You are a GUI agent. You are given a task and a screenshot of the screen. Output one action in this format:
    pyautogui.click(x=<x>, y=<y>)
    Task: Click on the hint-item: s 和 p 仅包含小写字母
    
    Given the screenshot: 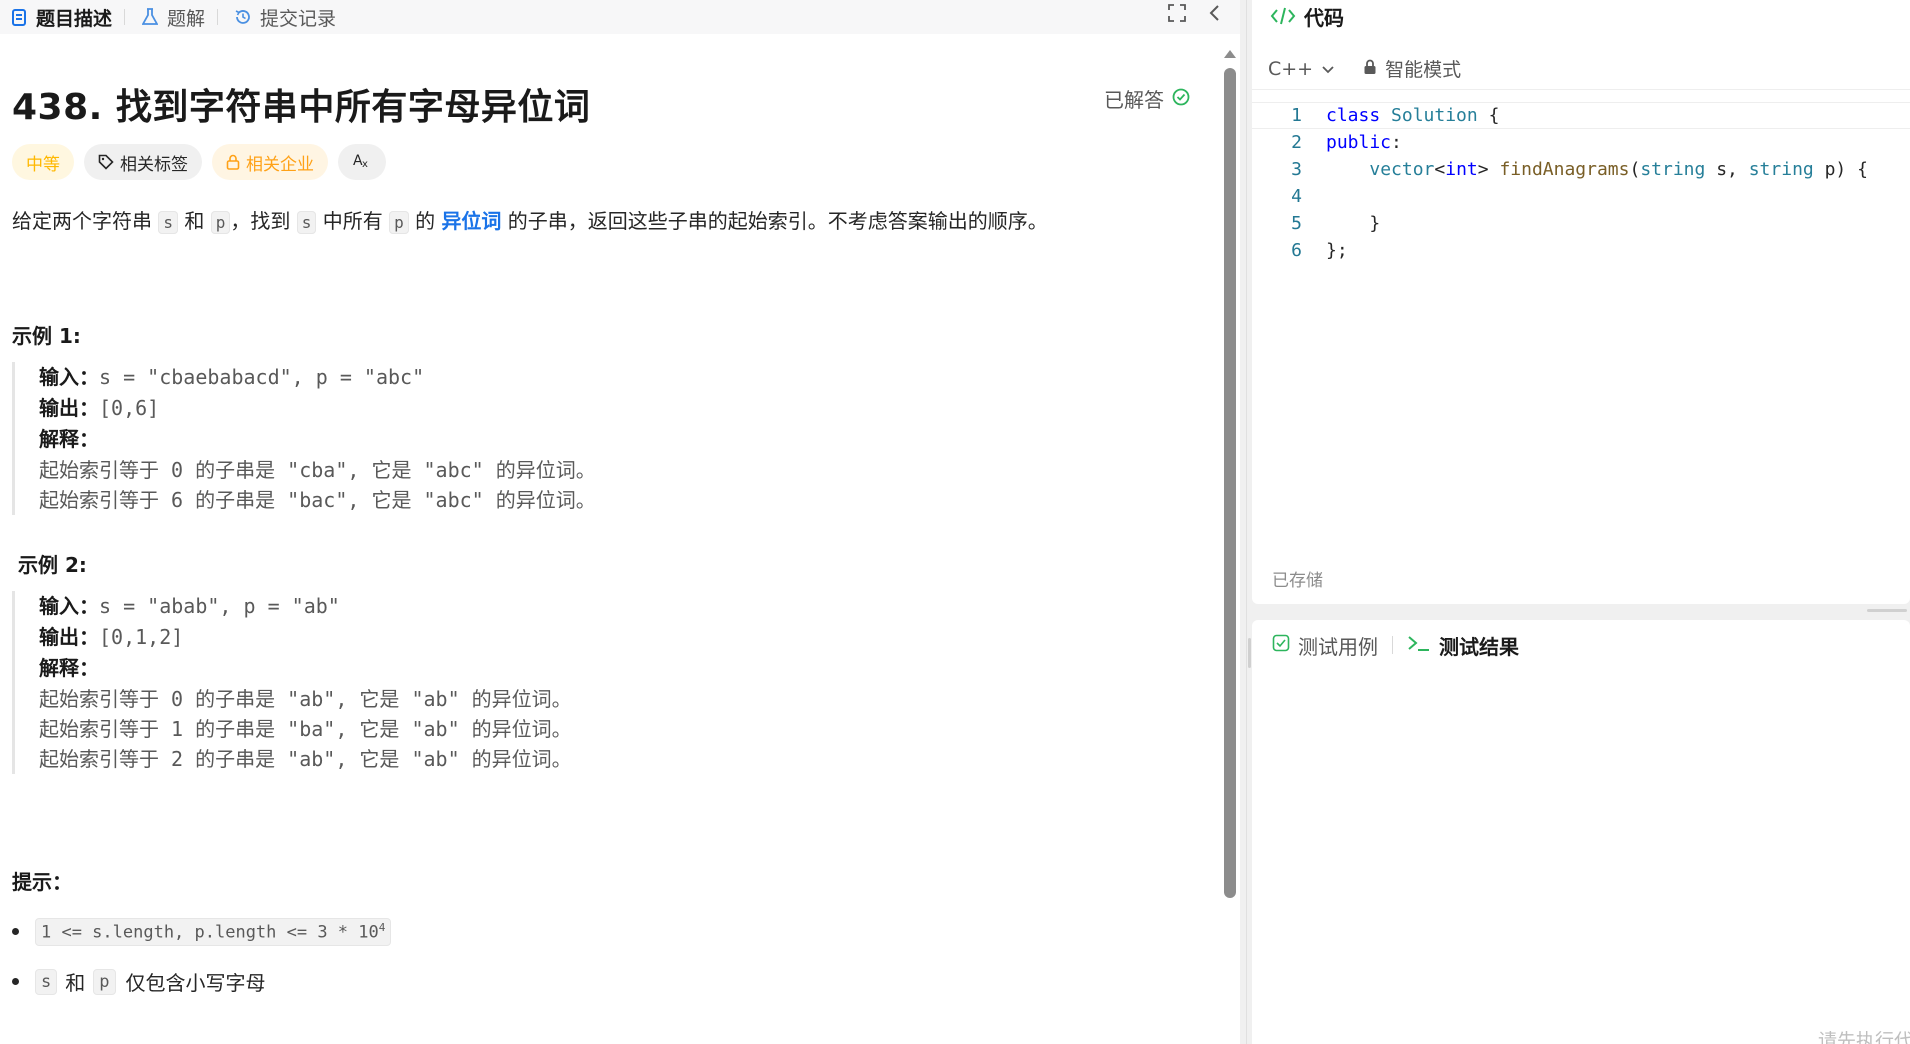 What is the action you would take?
    pyautogui.click(x=139, y=981)
    